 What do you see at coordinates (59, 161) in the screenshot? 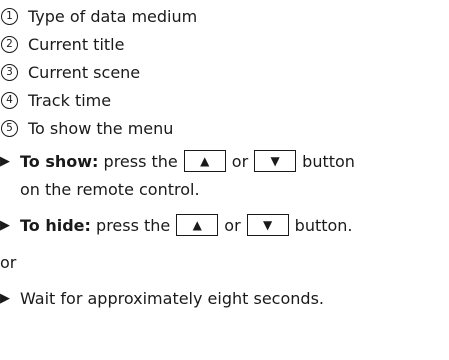
I see `show-label: To show:` at bounding box center [59, 161].